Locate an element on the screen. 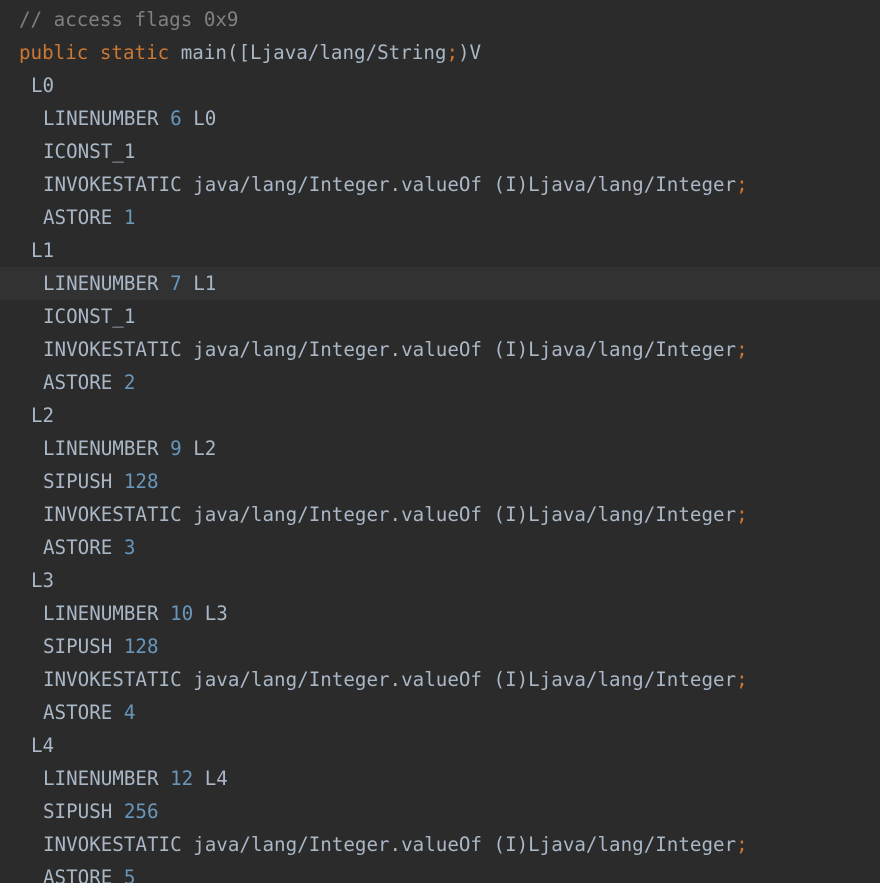  code-token-comment: // access flags 0x9 is located at coordinates (129, 19).